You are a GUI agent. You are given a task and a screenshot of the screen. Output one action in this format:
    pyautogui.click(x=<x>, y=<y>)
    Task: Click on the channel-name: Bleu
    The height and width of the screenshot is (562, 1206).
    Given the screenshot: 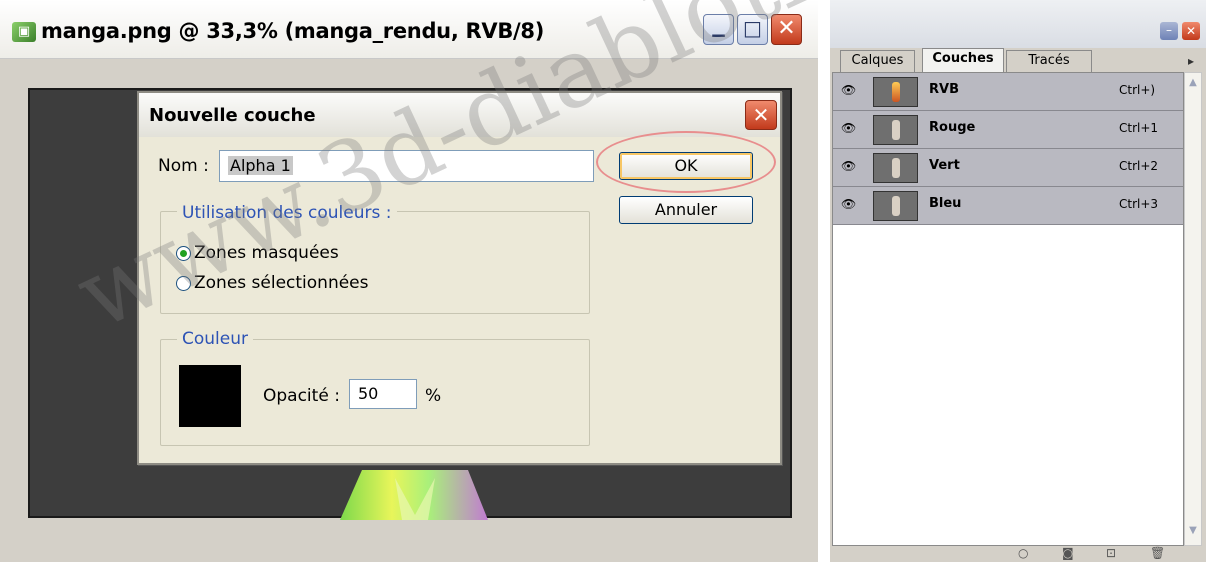 What is the action you would take?
    pyautogui.click(x=945, y=203)
    